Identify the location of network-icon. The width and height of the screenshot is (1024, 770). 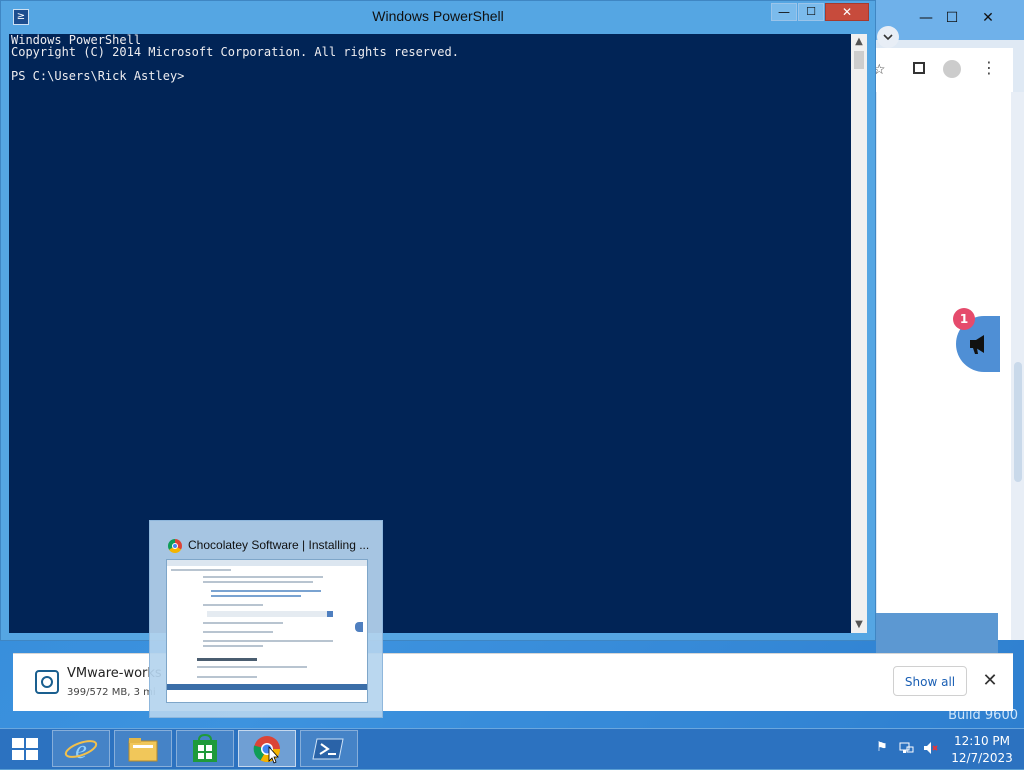
(906, 748).